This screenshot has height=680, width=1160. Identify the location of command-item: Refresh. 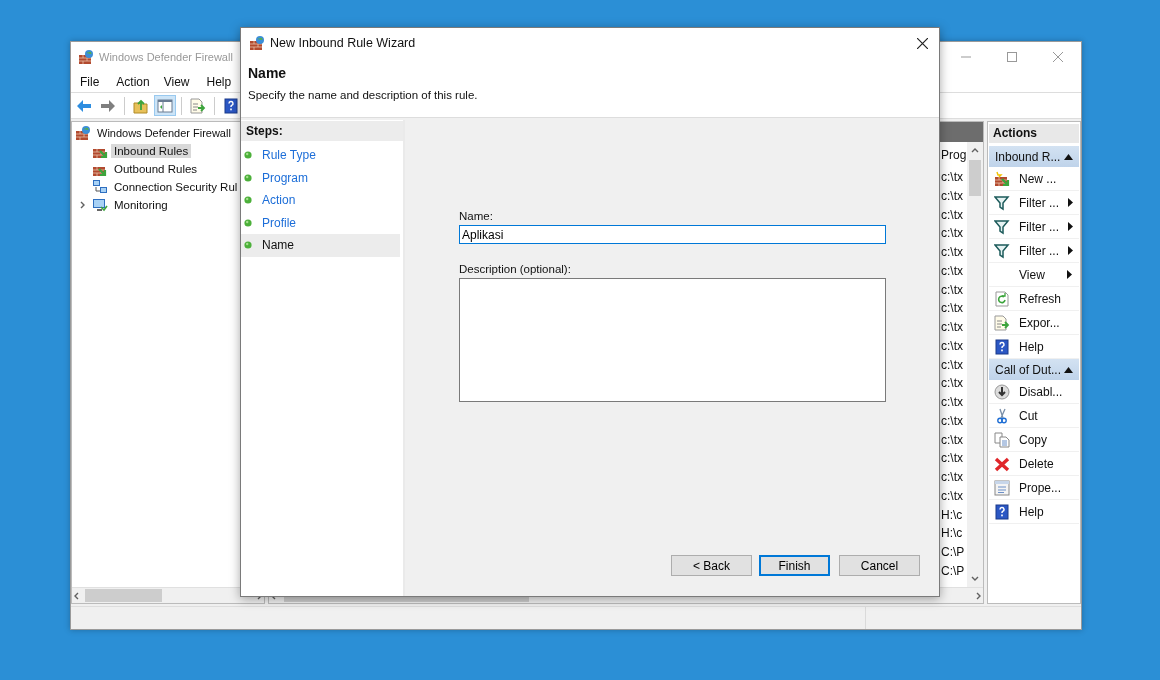
(1034, 299).